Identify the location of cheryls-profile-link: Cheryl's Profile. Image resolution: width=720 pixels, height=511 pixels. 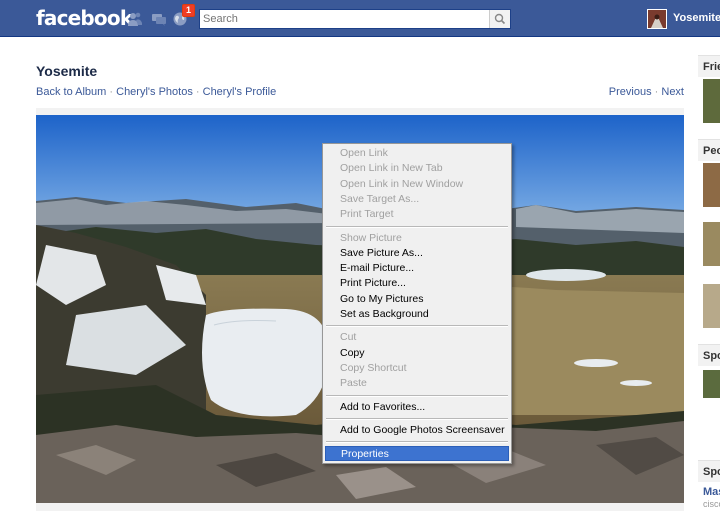
(240, 92).